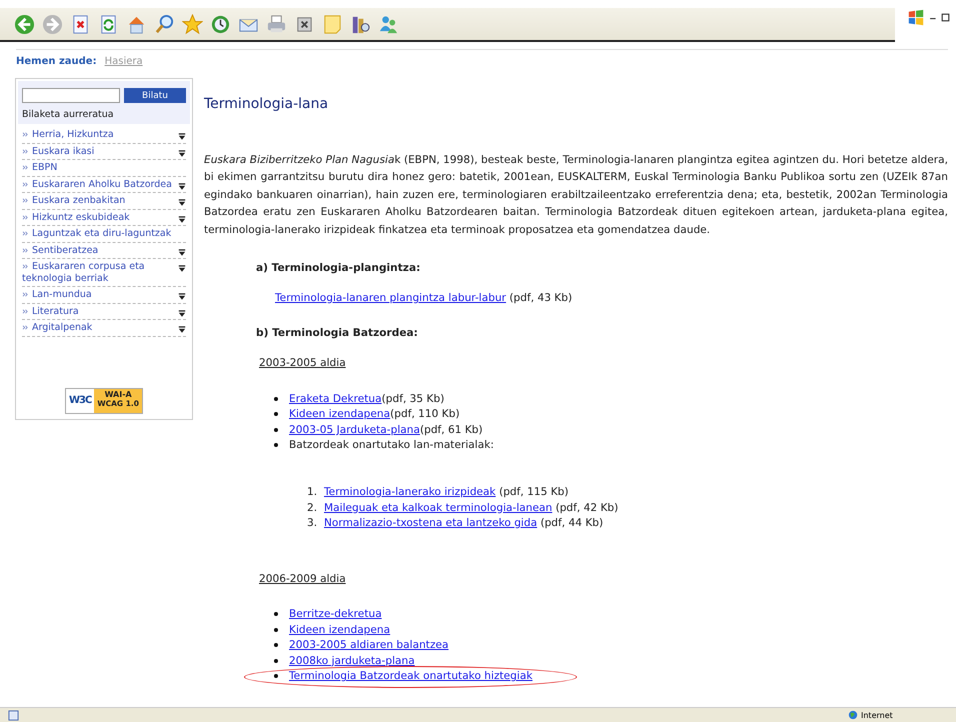  What do you see at coordinates (410, 676) in the screenshot?
I see `document-link: Terminologia Batzordeak onartutako hiztegiak` at bounding box center [410, 676].